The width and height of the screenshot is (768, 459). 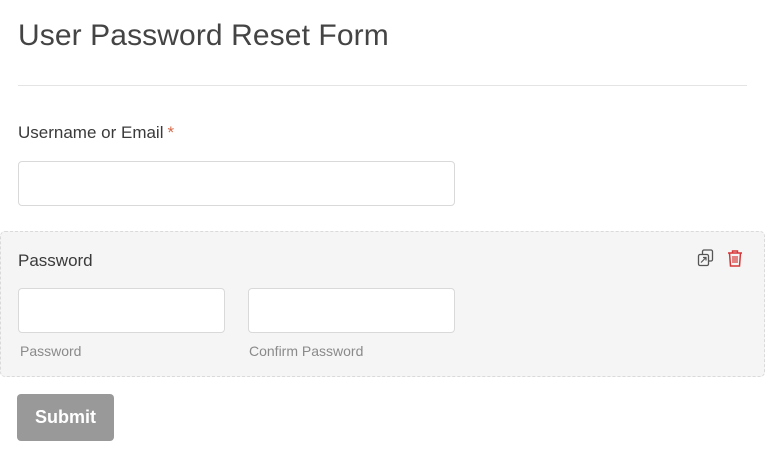 What do you see at coordinates (65, 417) in the screenshot?
I see `submit-button: Submit` at bounding box center [65, 417].